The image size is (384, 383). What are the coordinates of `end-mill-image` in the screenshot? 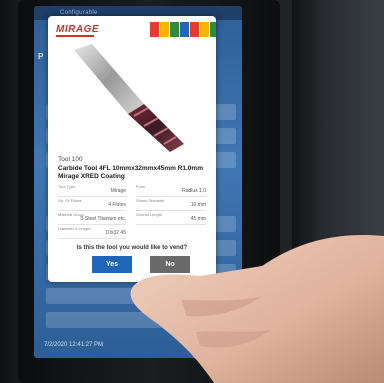 It's located at (129, 98).